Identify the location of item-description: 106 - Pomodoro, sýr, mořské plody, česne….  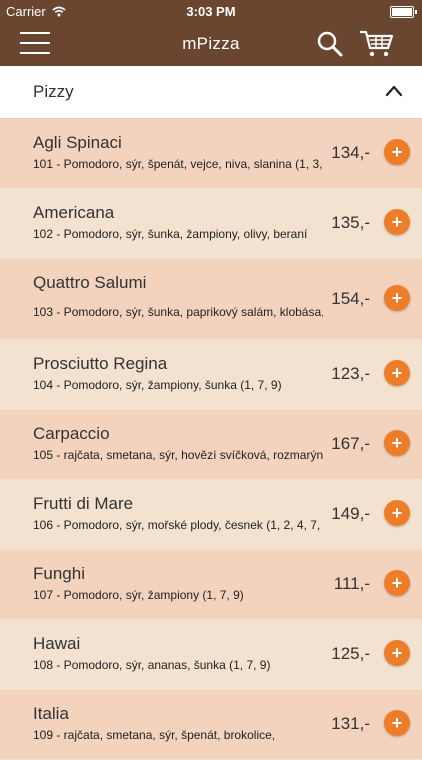
(177, 525).